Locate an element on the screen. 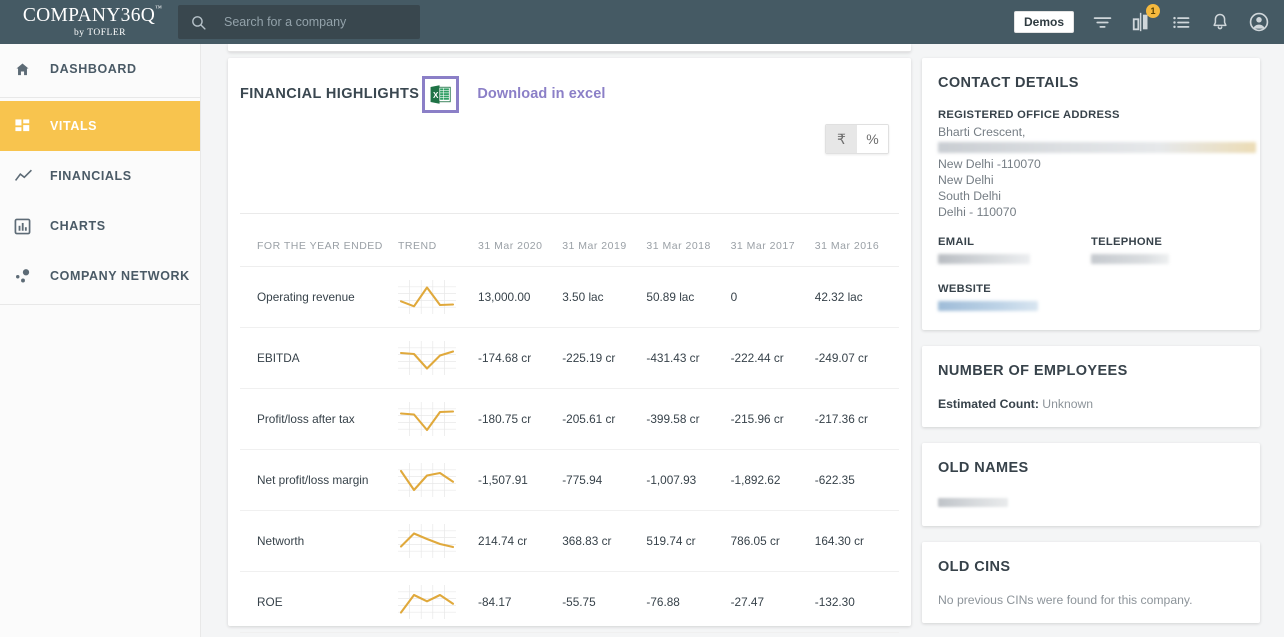 The width and height of the screenshot is (1284, 637). old-cins-title: OLD CINS is located at coordinates (974, 567).